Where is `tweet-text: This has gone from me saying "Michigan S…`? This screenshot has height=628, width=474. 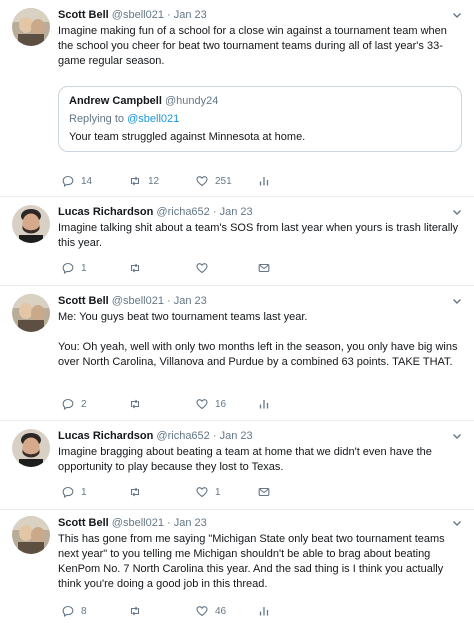
tweet-text: This has gone from me saying "Michigan S… is located at coordinates (260, 562).